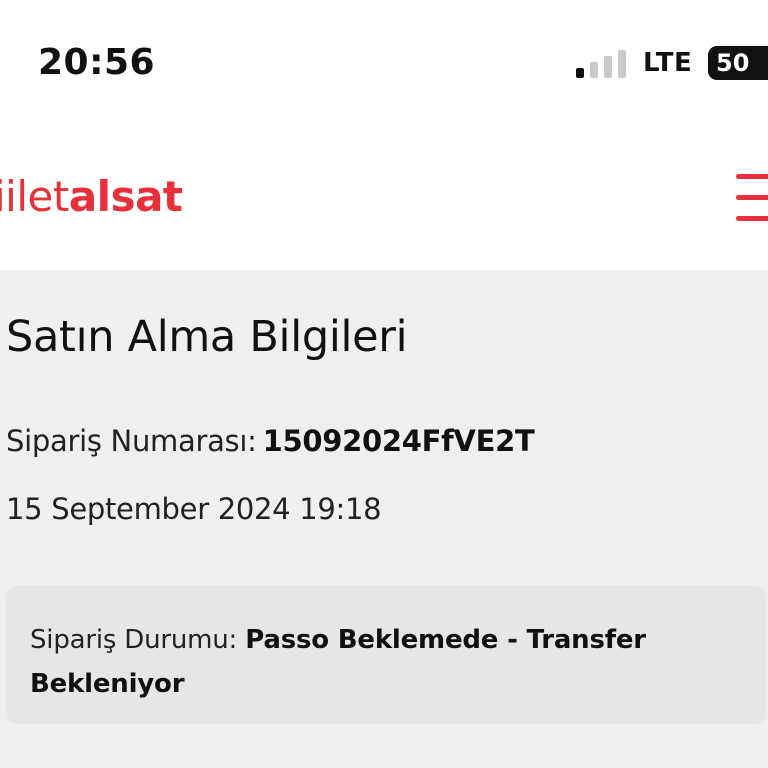 This screenshot has height=768, width=768. Describe the element at coordinates (207, 337) in the screenshot. I see `page-title: Satın Alma Bilgileri` at that location.